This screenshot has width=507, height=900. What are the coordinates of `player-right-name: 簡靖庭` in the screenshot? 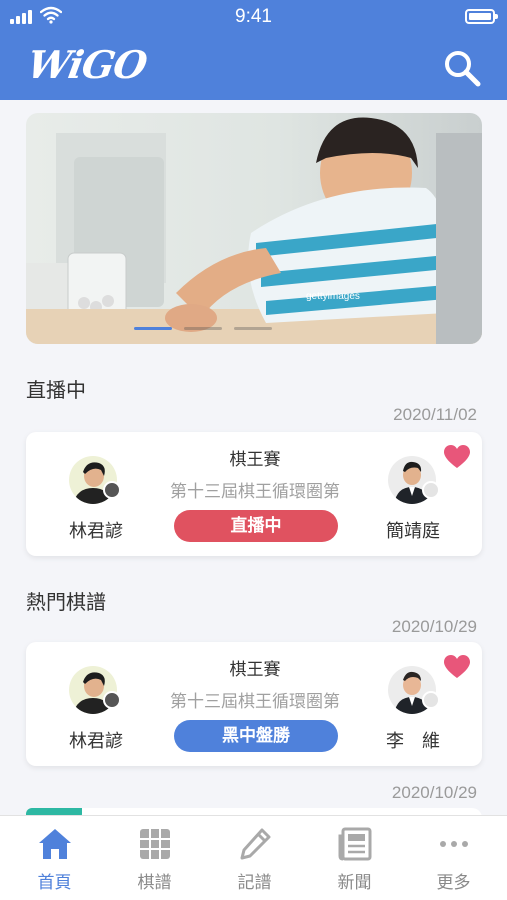 It's located at (413, 531).